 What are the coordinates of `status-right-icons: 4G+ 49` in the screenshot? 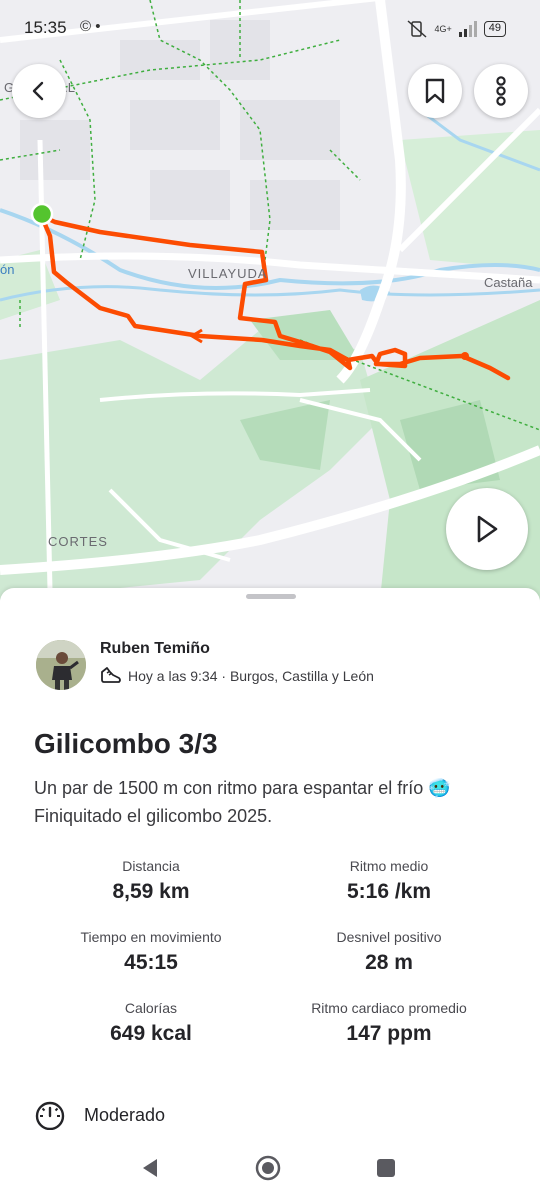 It's located at (456, 29).